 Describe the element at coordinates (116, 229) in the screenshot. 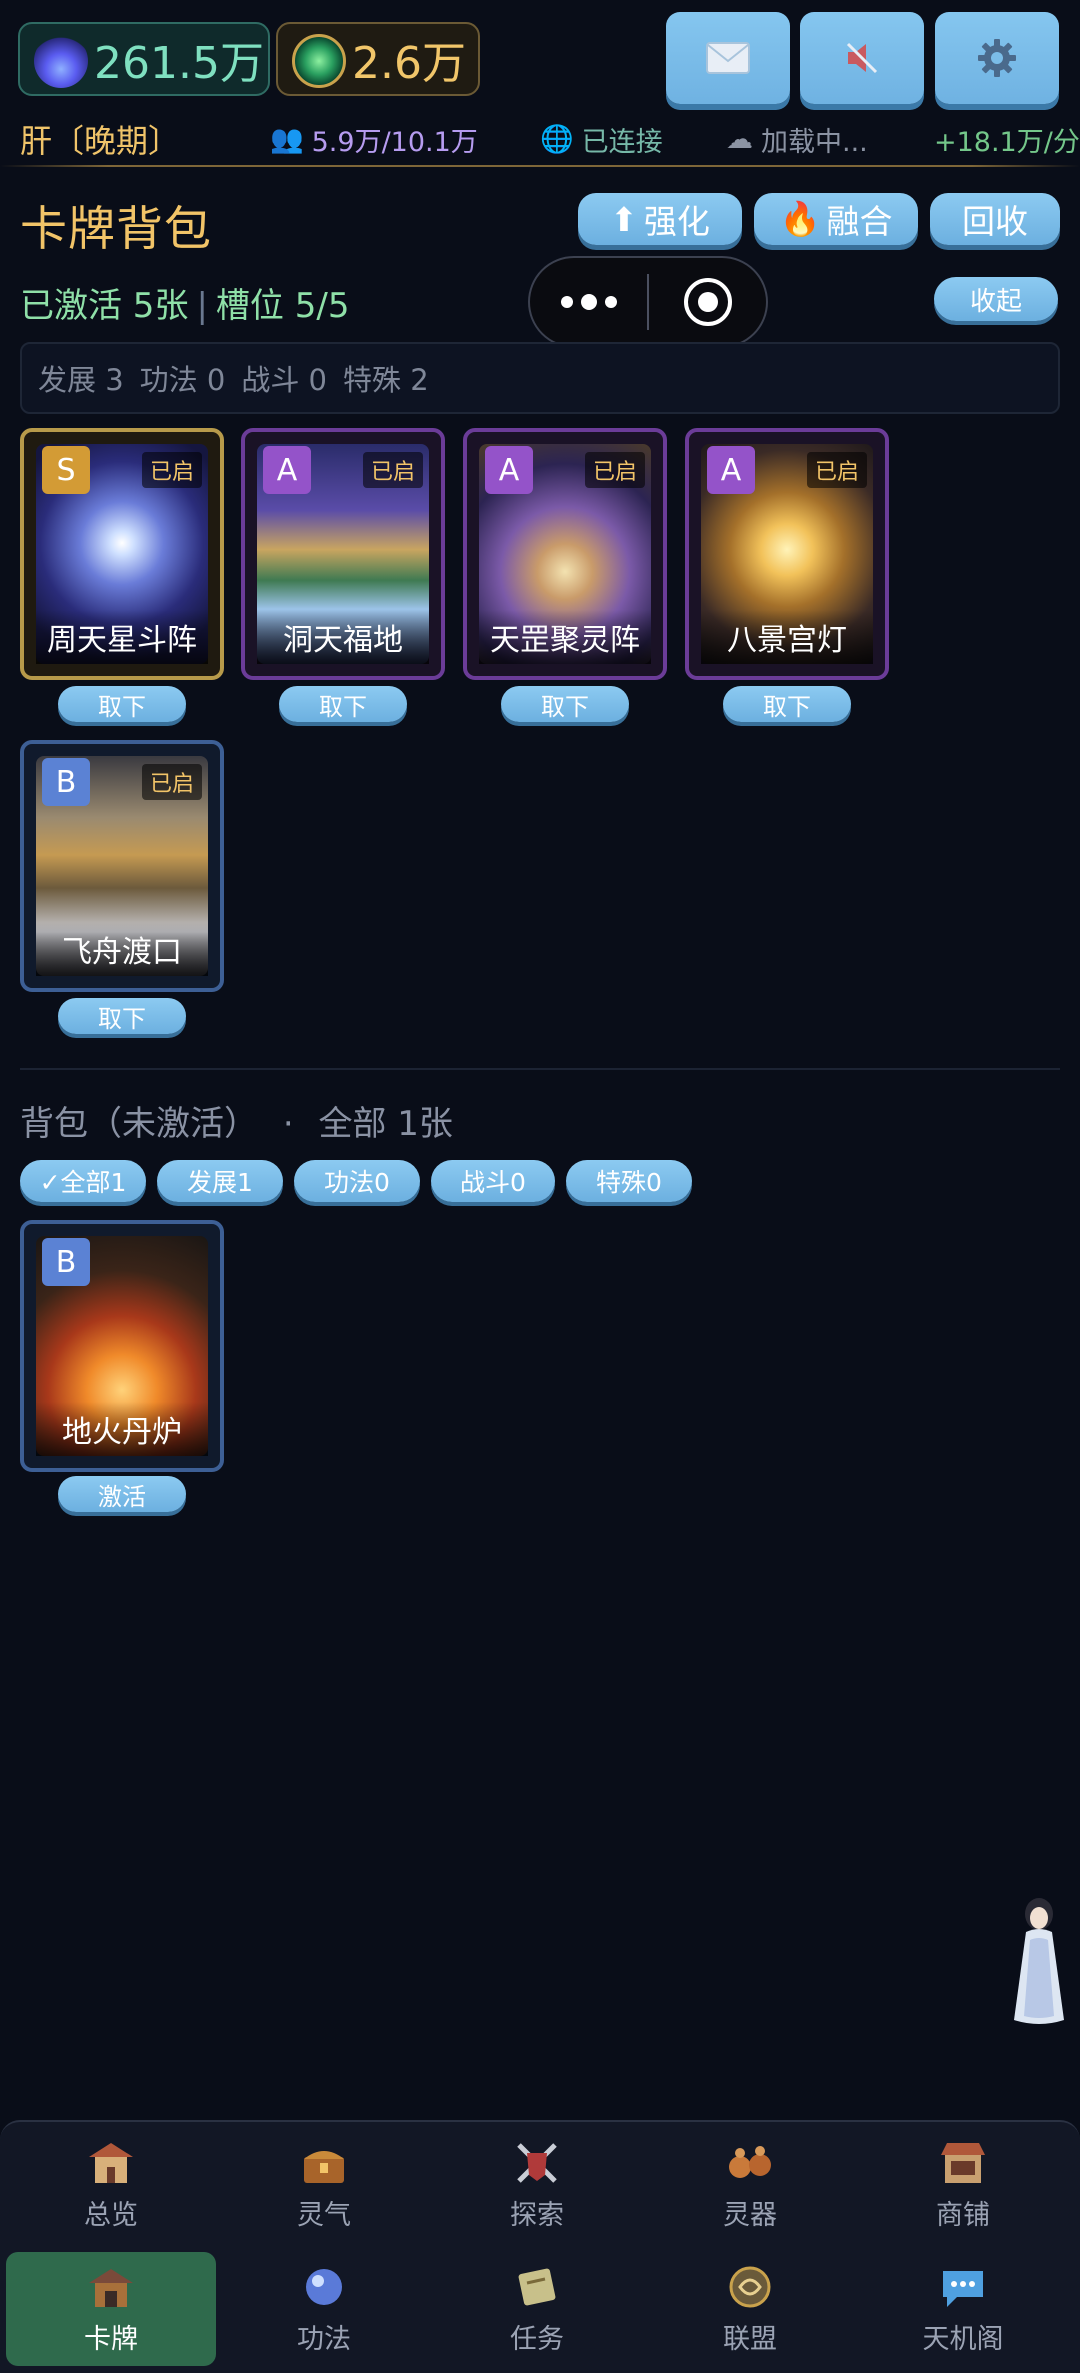

I see `page-title: 卡牌背包` at that location.